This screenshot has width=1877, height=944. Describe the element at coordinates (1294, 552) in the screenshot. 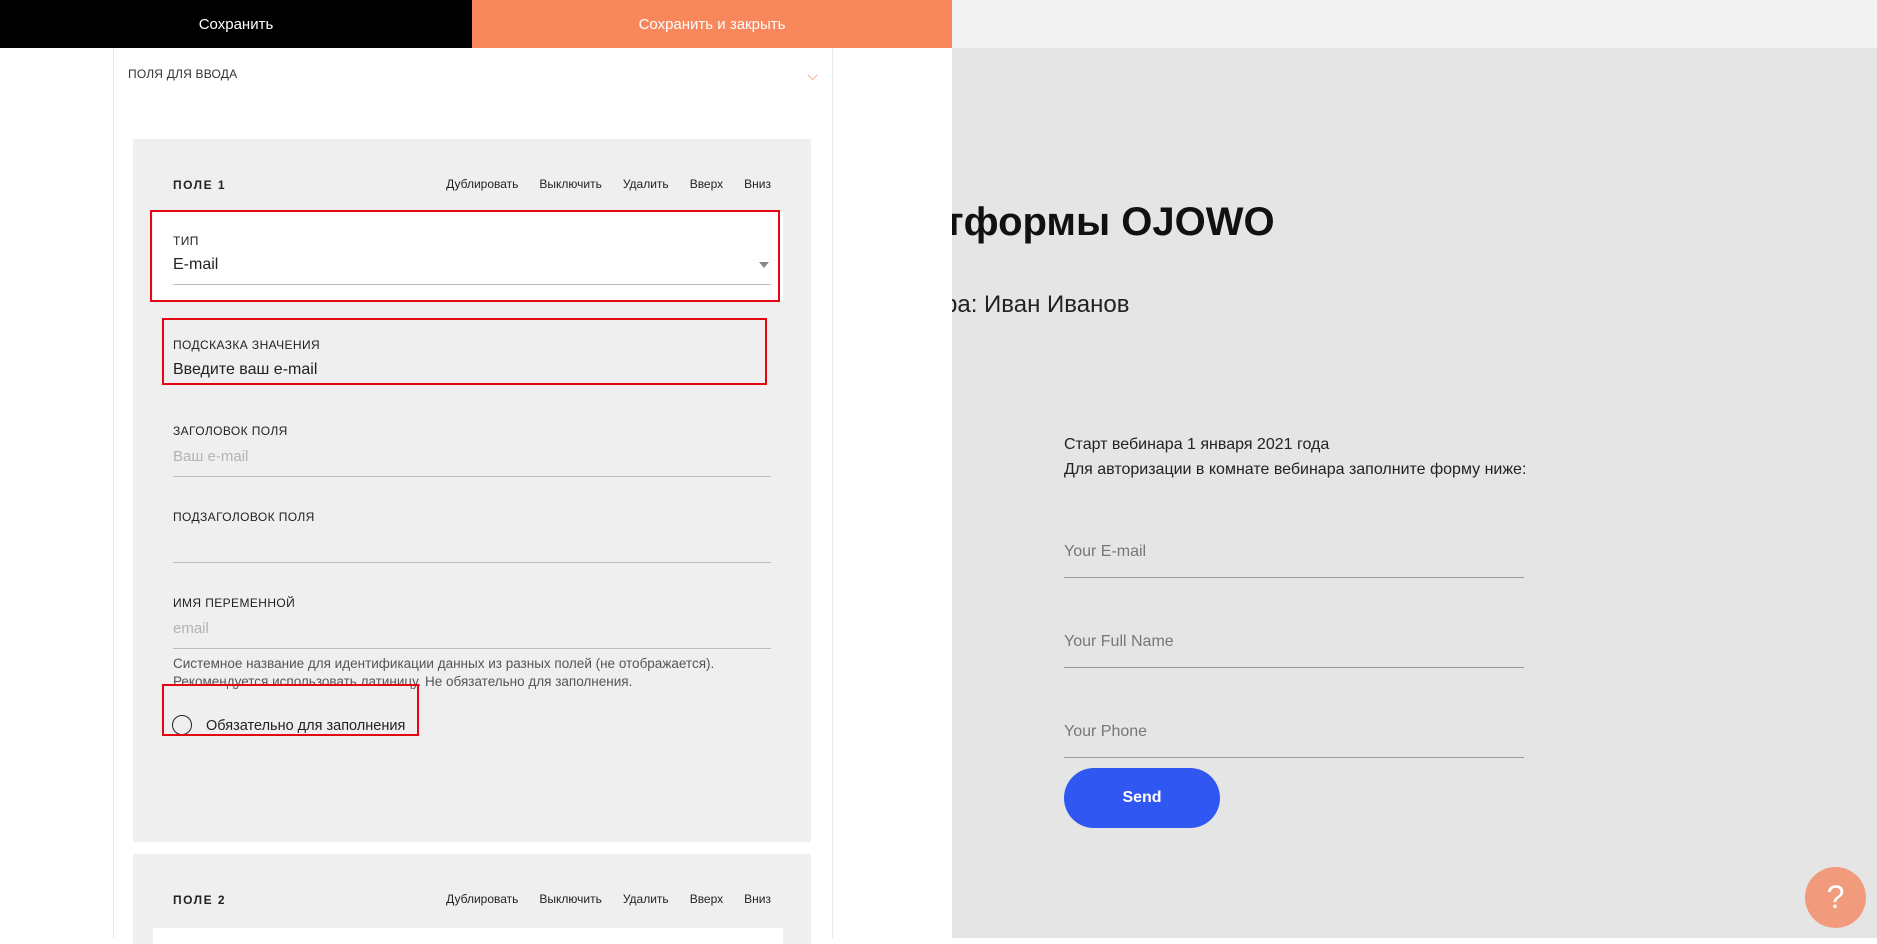

I see `preview-email-input` at that location.